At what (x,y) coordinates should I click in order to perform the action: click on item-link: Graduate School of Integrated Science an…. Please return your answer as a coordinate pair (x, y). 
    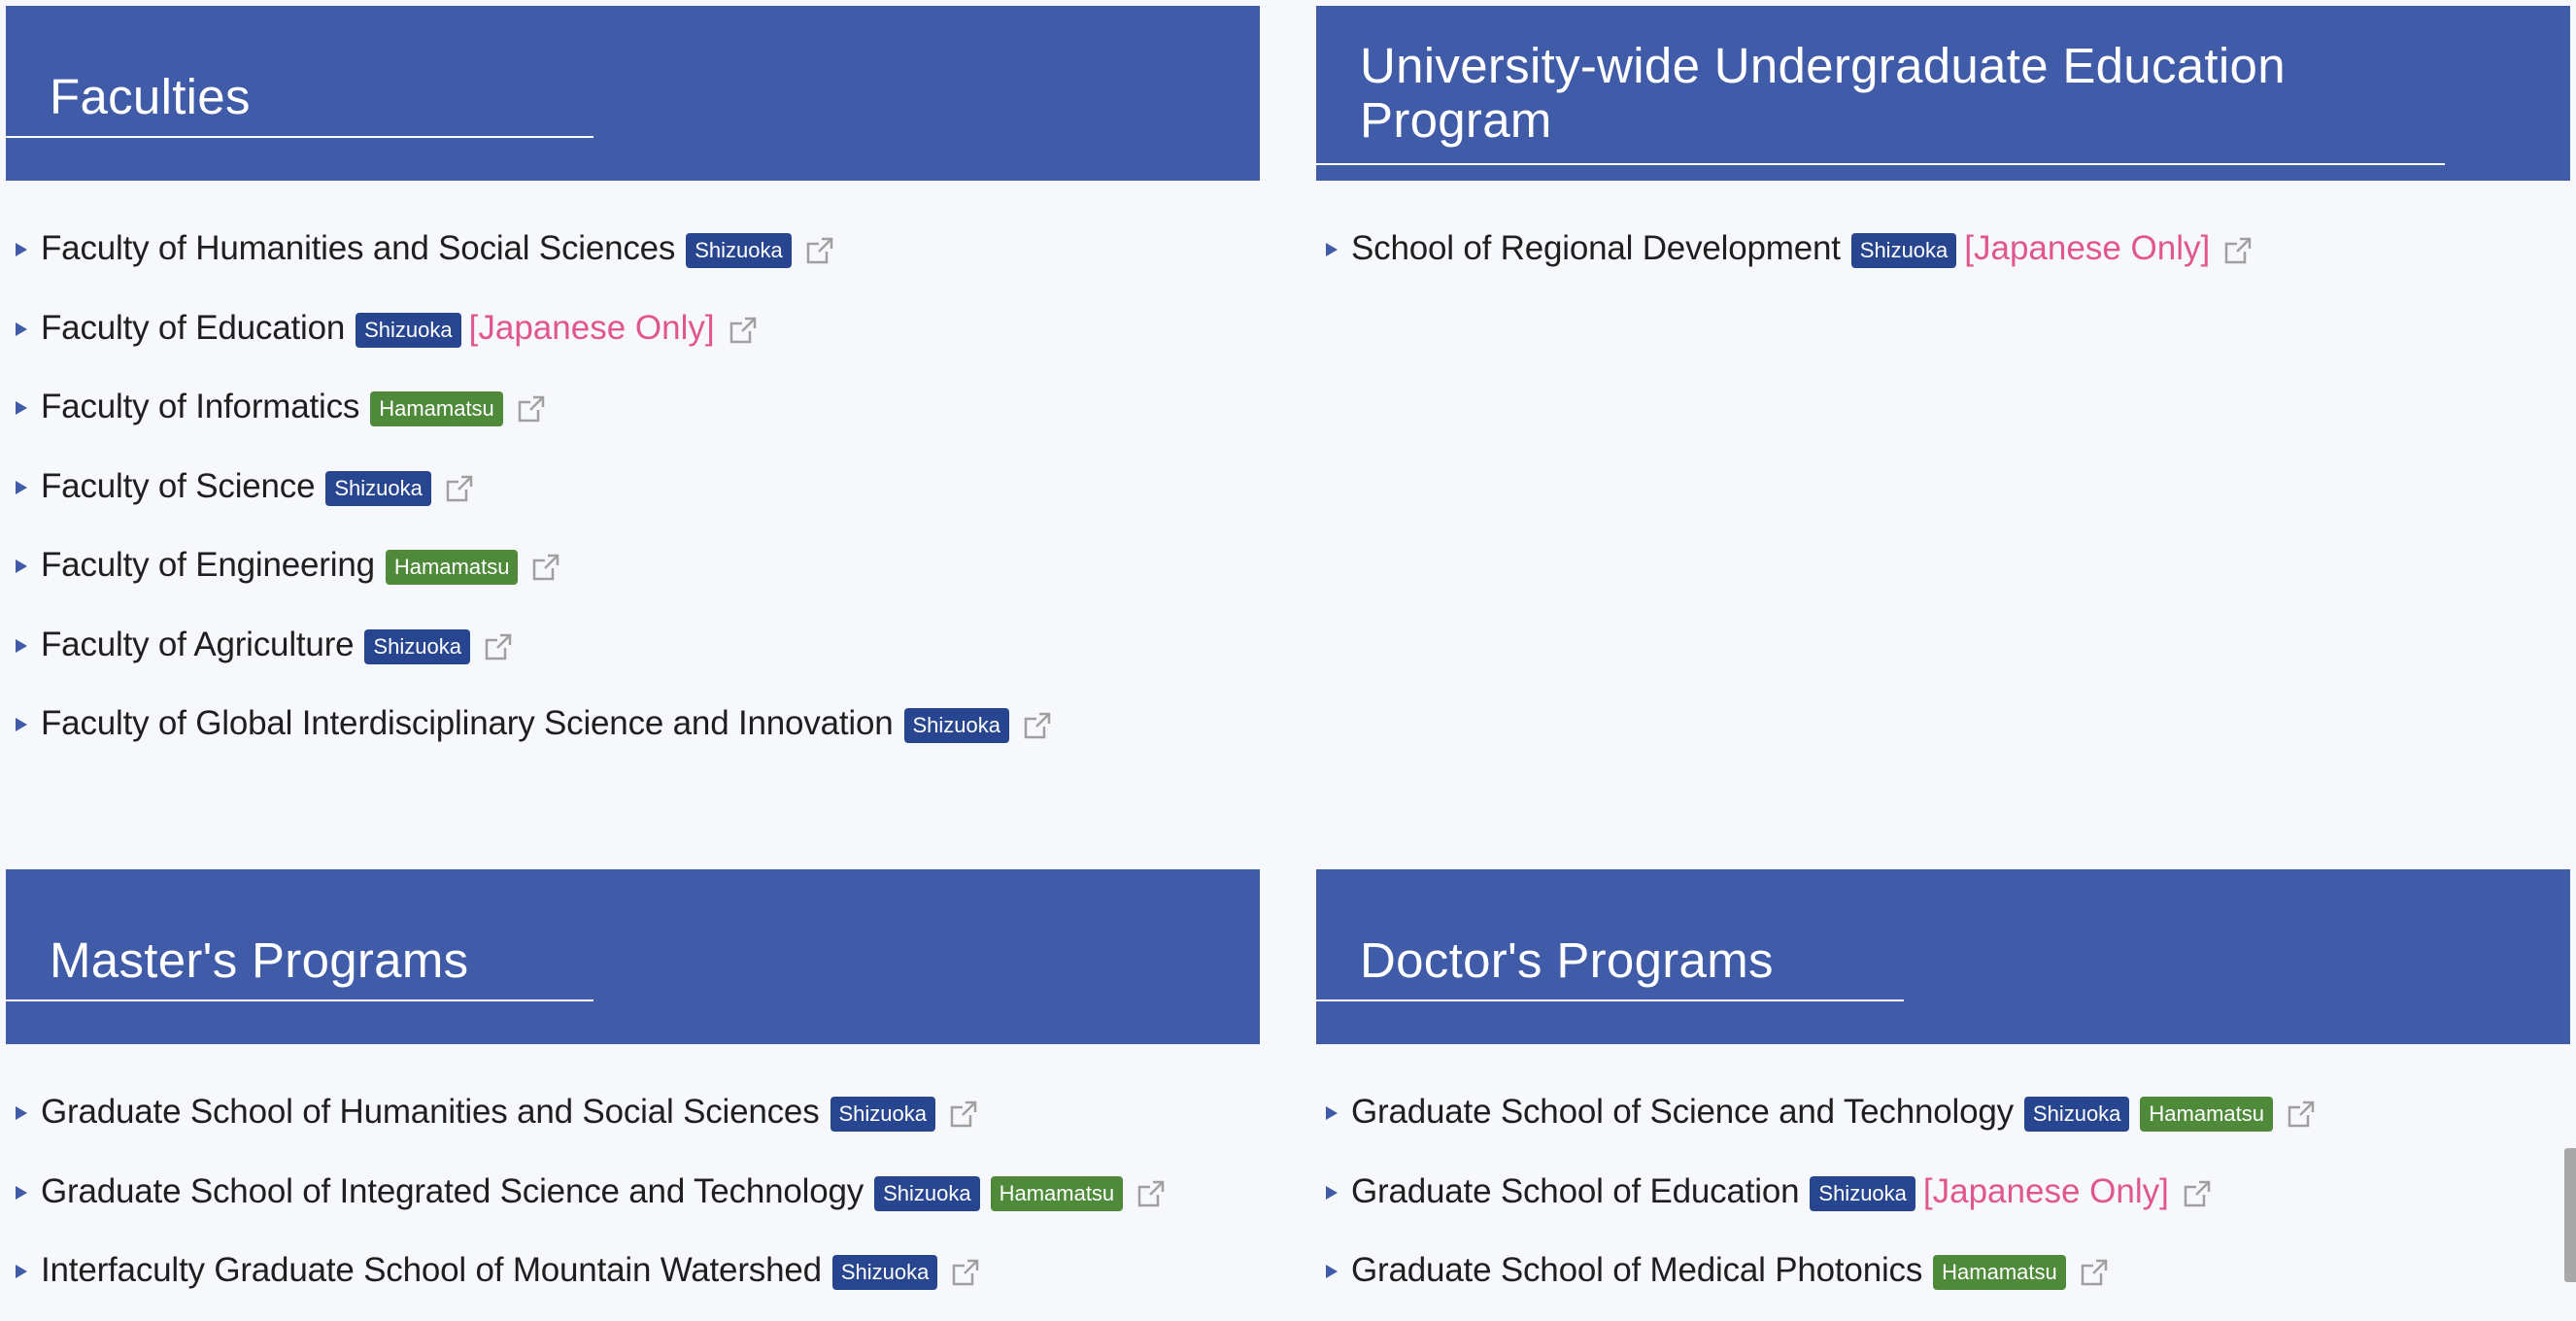
    Looking at the image, I should click on (603, 1192).